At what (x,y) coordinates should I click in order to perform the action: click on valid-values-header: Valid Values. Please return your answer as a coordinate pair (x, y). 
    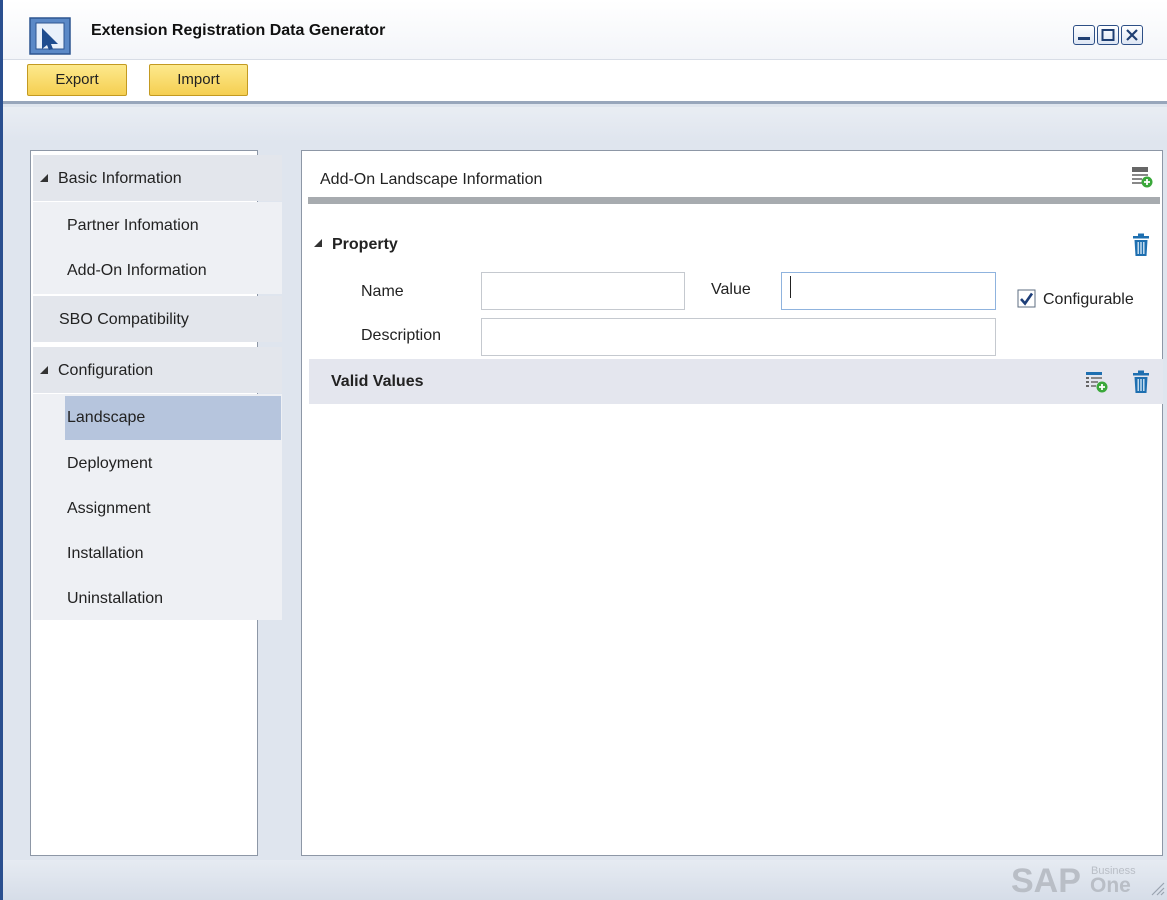
    Looking at the image, I should click on (377, 381).